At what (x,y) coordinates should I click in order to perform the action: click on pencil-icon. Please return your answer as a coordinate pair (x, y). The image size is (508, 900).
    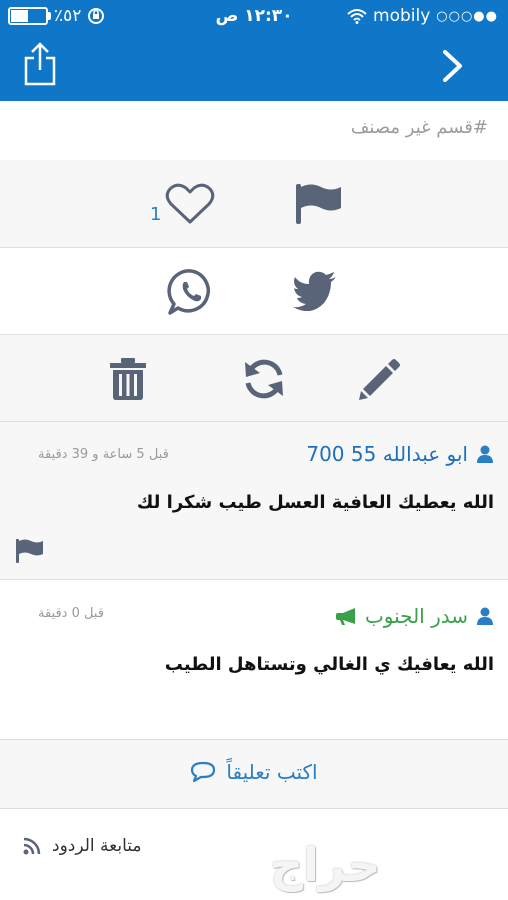
    Looking at the image, I should click on (379, 379).